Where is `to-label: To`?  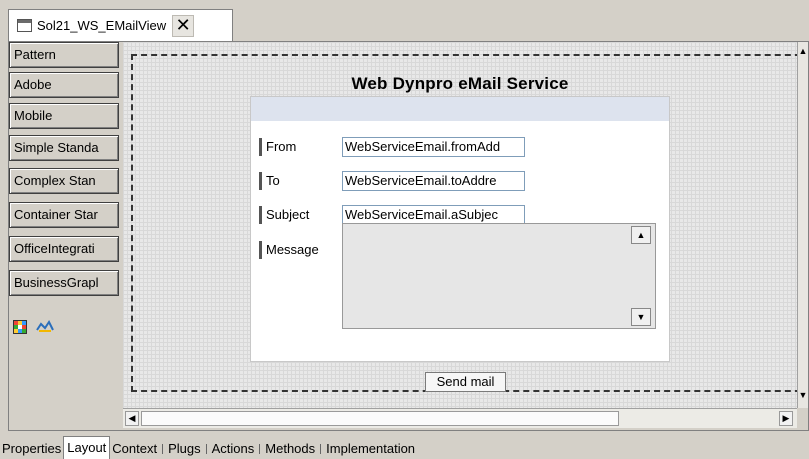 to-label: To is located at coordinates (269, 181).